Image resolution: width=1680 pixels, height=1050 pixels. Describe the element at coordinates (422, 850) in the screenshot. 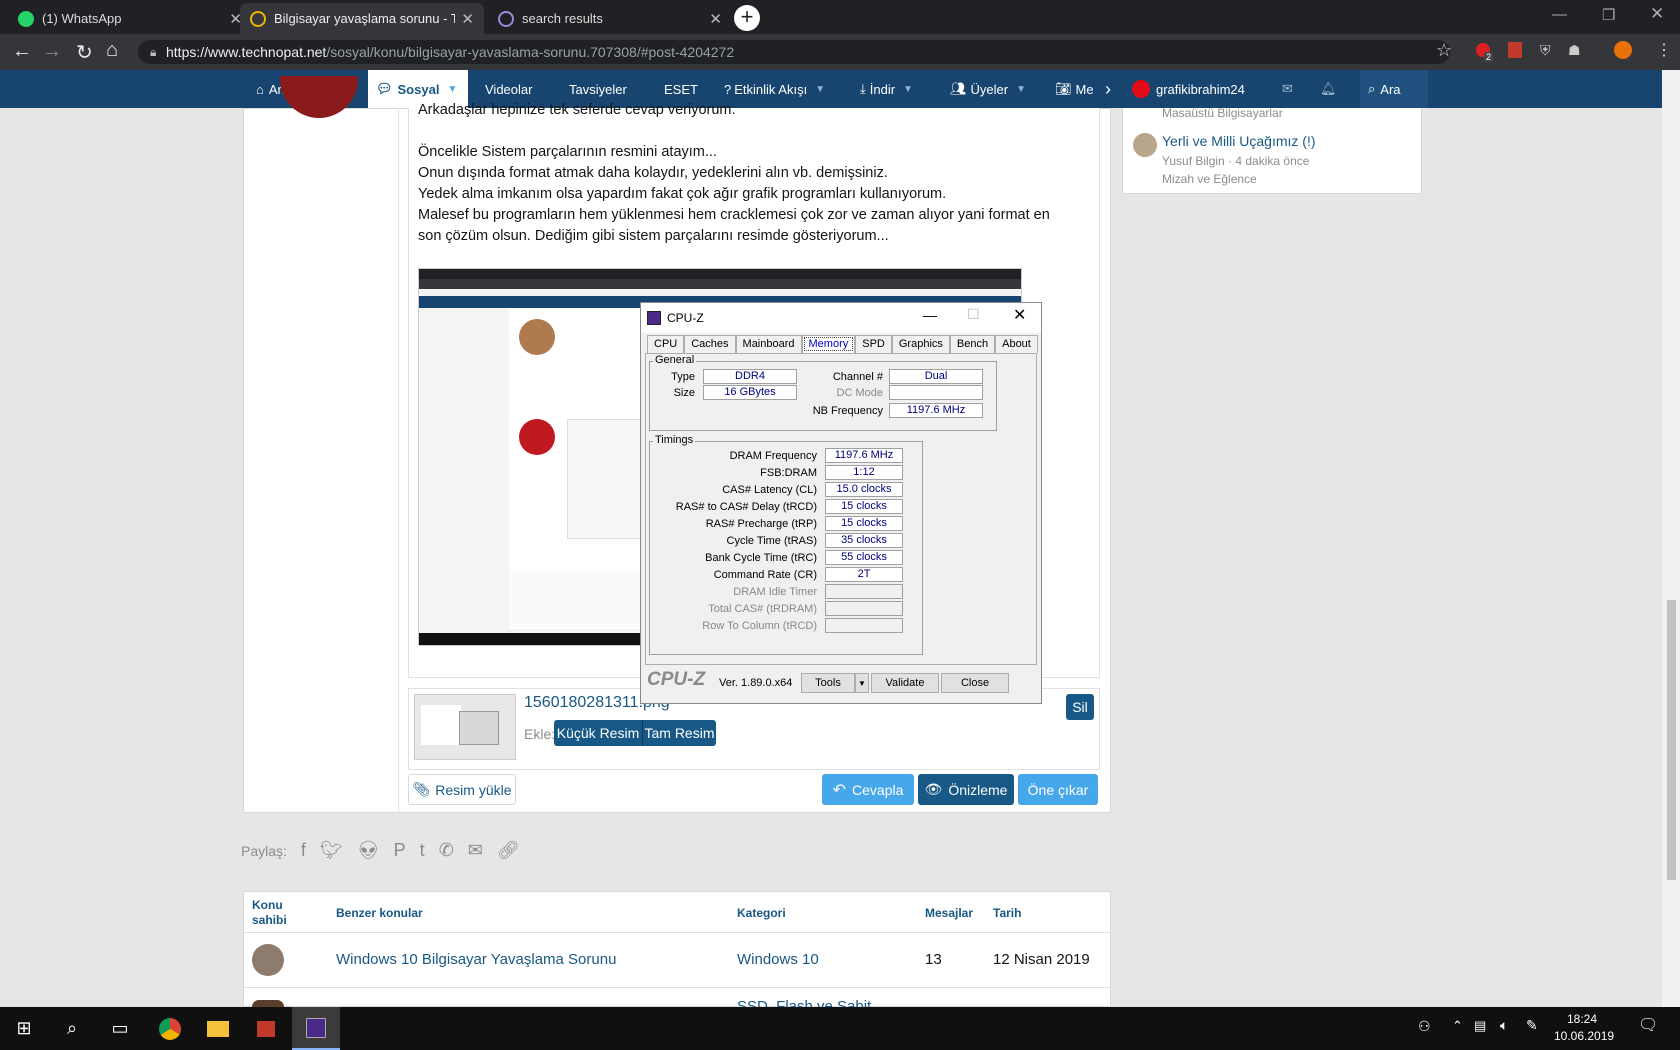

I see `tumblr-icon: t` at that location.